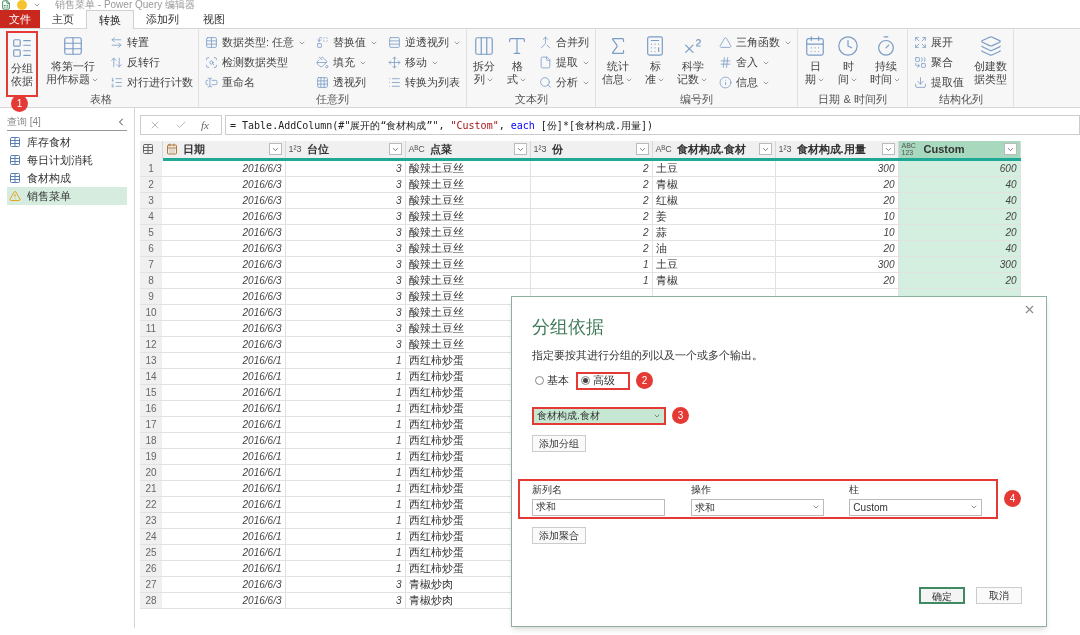  Describe the element at coordinates (757, 507) in the screenshot. I see `select-field: 求和` at that location.